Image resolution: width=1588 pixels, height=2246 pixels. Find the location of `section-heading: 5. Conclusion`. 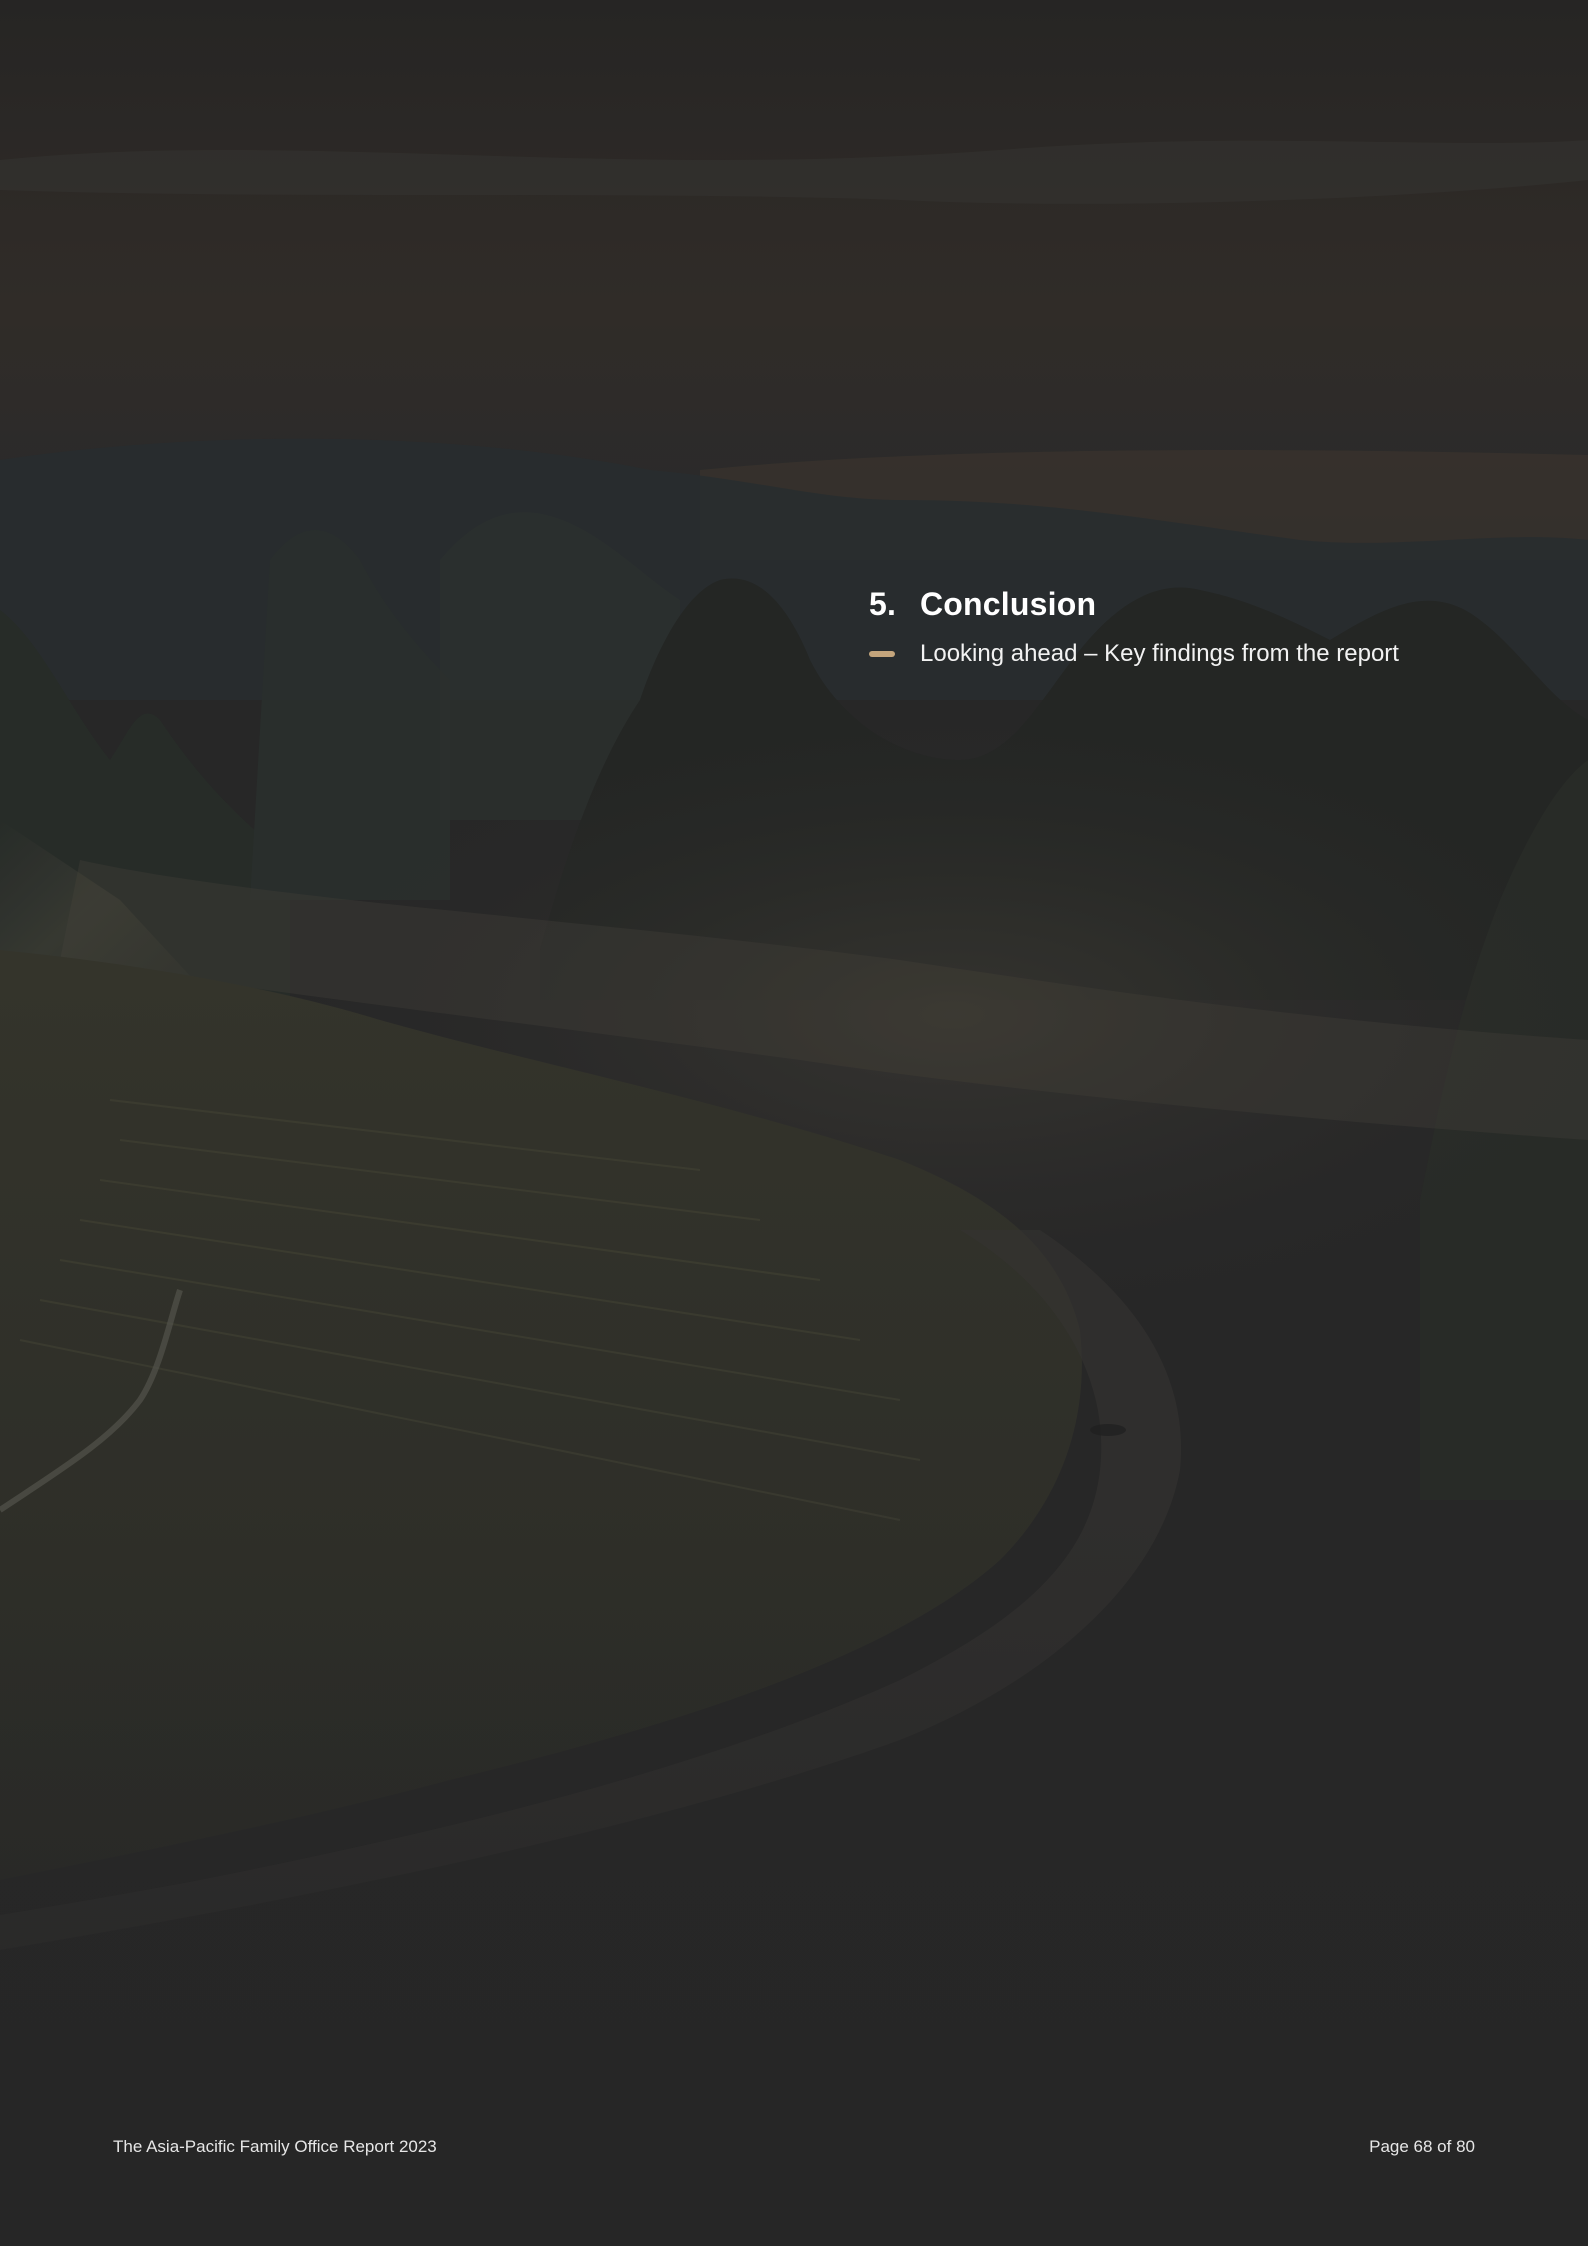

section-heading: 5. Conclusion is located at coordinates (1199, 604).